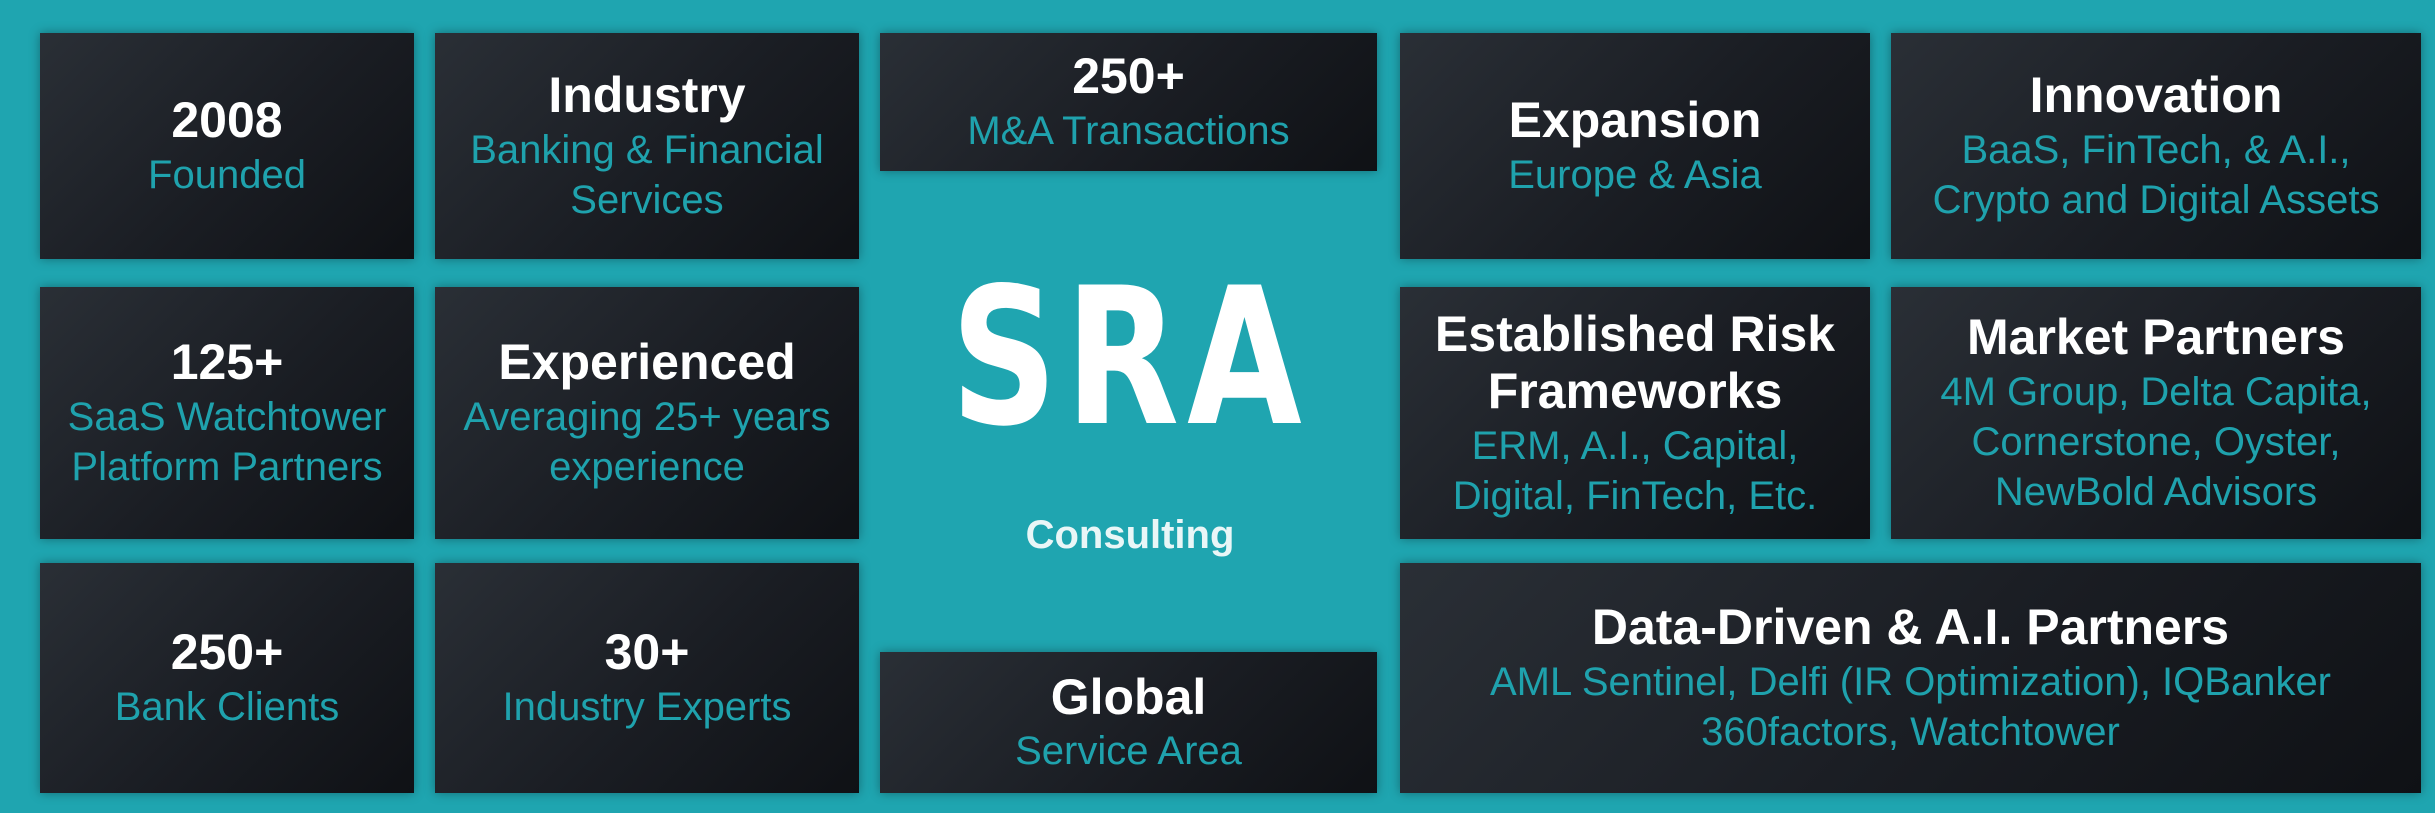 The height and width of the screenshot is (813, 2435). What do you see at coordinates (1635, 362) in the screenshot?
I see `tile-title: Established Risk Frameworks` at bounding box center [1635, 362].